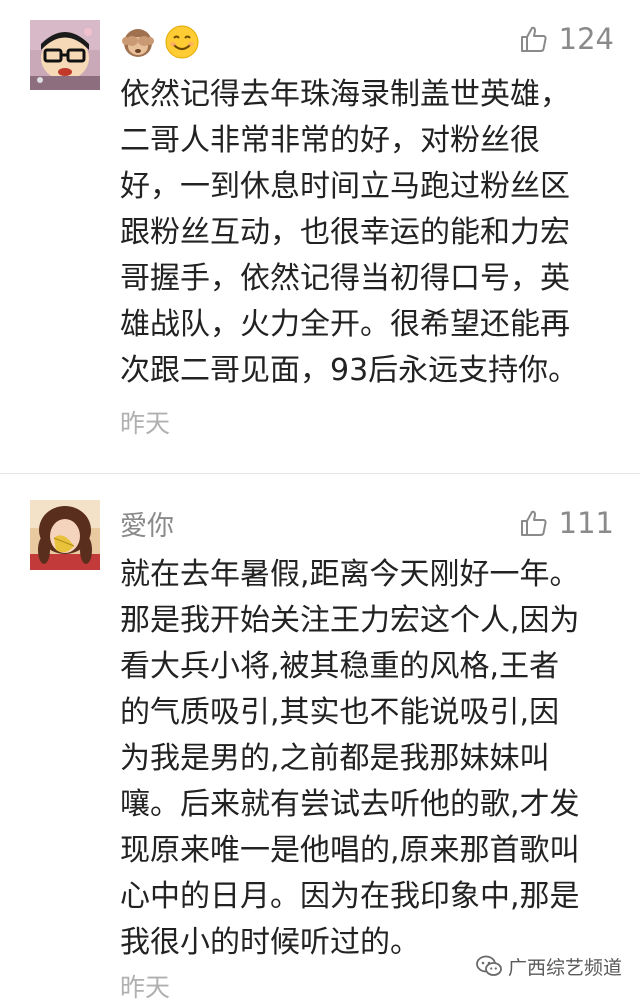  Describe the element at coordinates (138, 42) in the screenshot. I see `see-no-evil-monkey-icon` at that location.